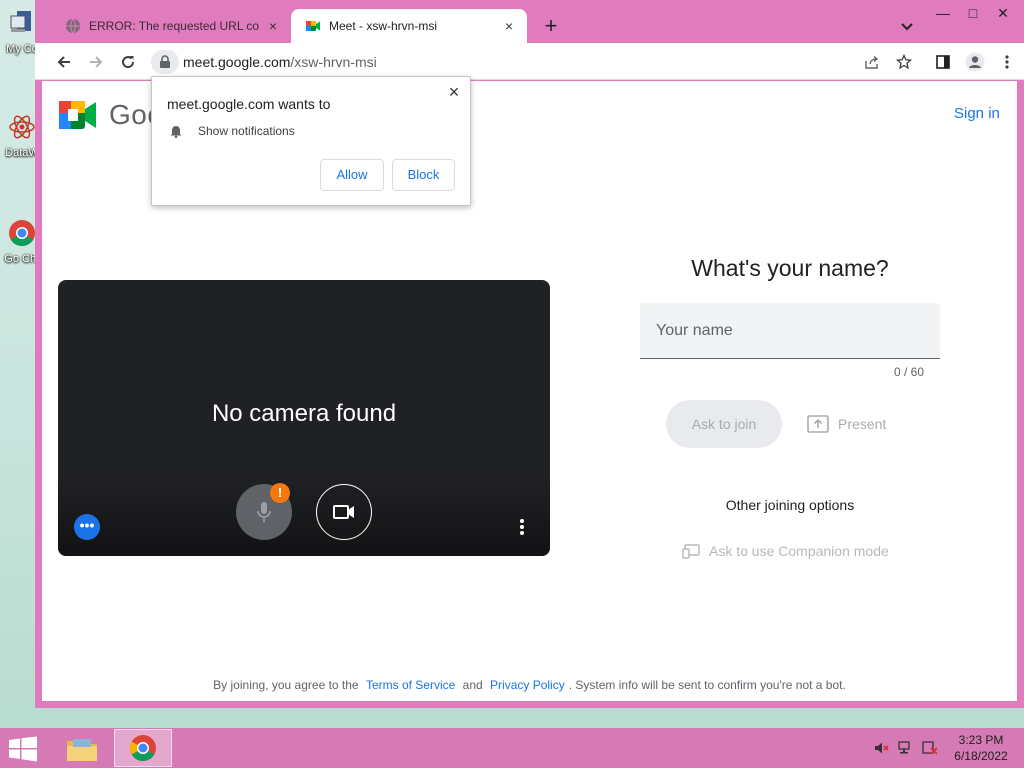 Image resolution: width=1024 pixels, height=768 pixels. Describe the element at coordinates (333, 62) in the screenshot. I see `url-path: /xsw-hrvn-msi` at that location.